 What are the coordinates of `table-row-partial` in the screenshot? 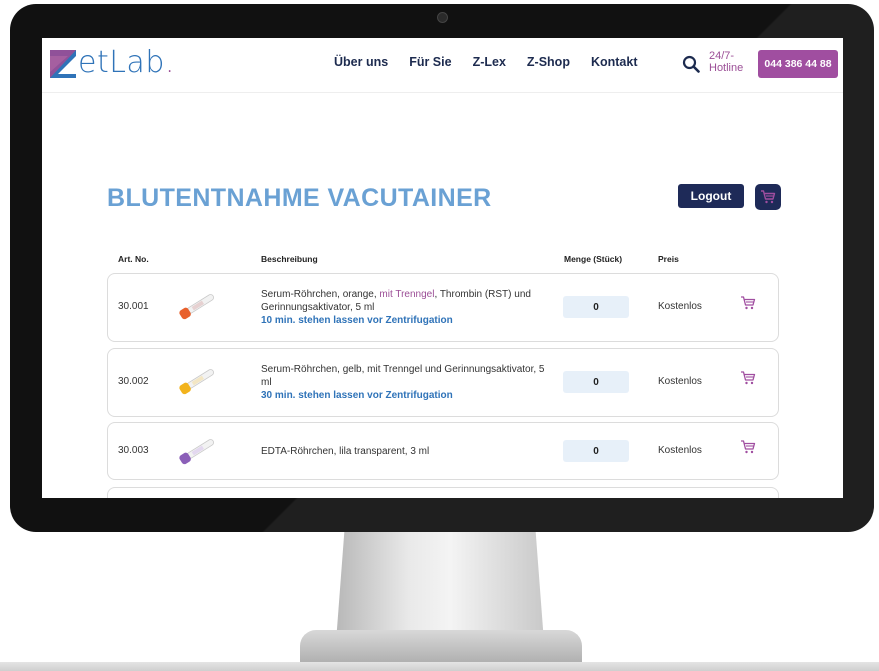 It's located at (443, 492).